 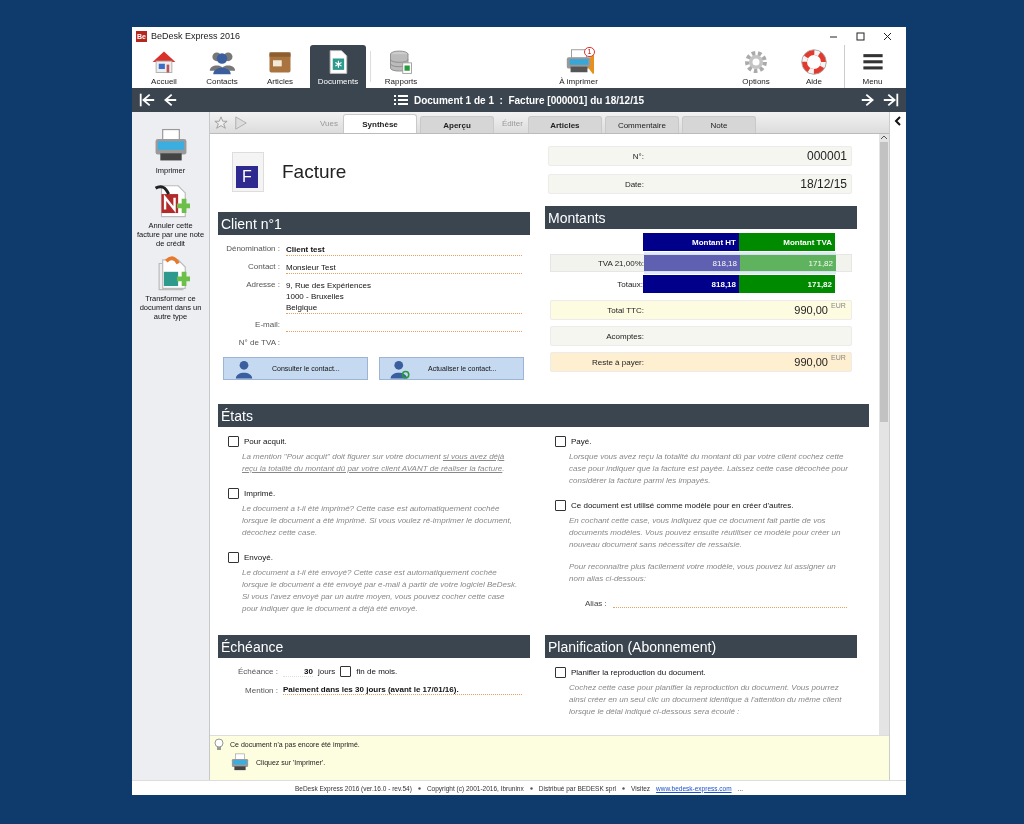 What do you see at coordinates (701, 217) in the screenshot?
I see `section-heading: Montants` at bounding box center [701, 217].